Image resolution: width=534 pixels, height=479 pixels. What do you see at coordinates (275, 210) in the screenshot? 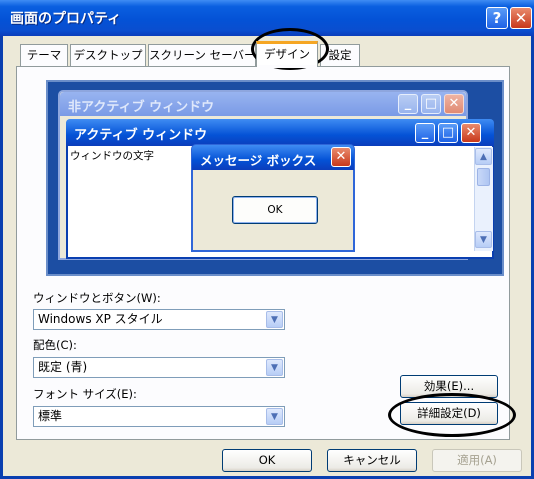
I see `message-box-ok-button: OK` at bounding box center [275, 210].